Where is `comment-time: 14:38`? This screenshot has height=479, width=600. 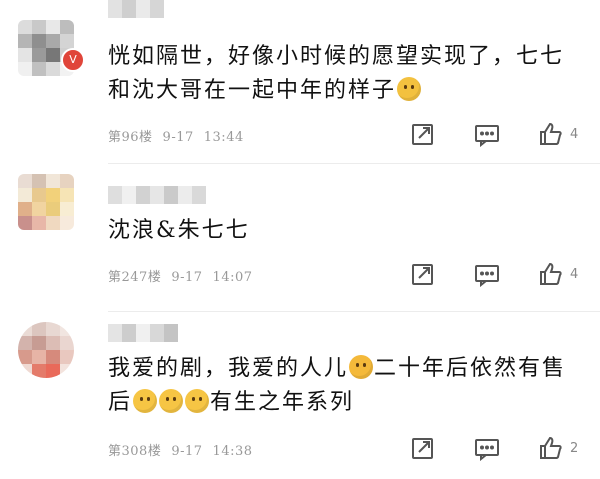 comment-time: 14:38 is located at coordinates (232, 451).